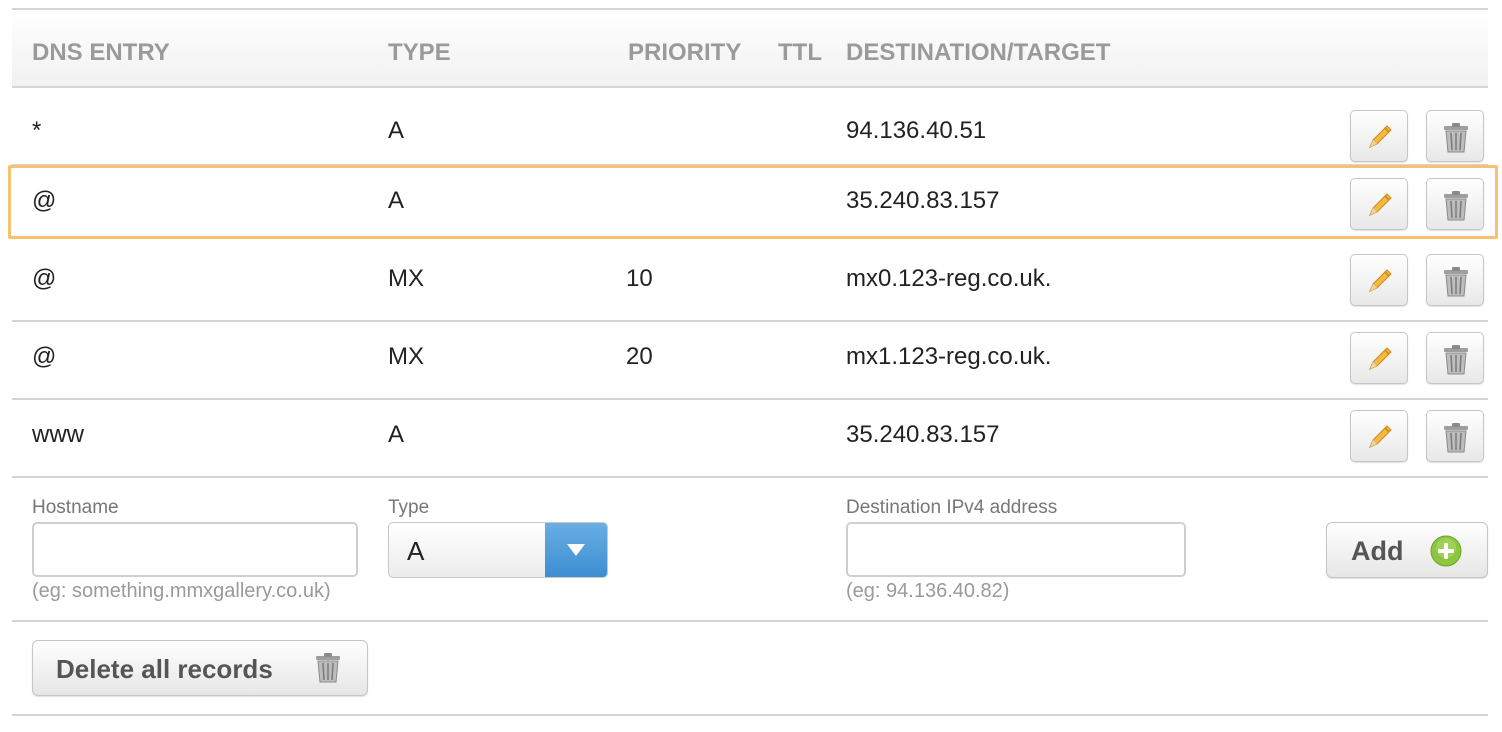  I want to click on hostname-input, so click(195, 549).